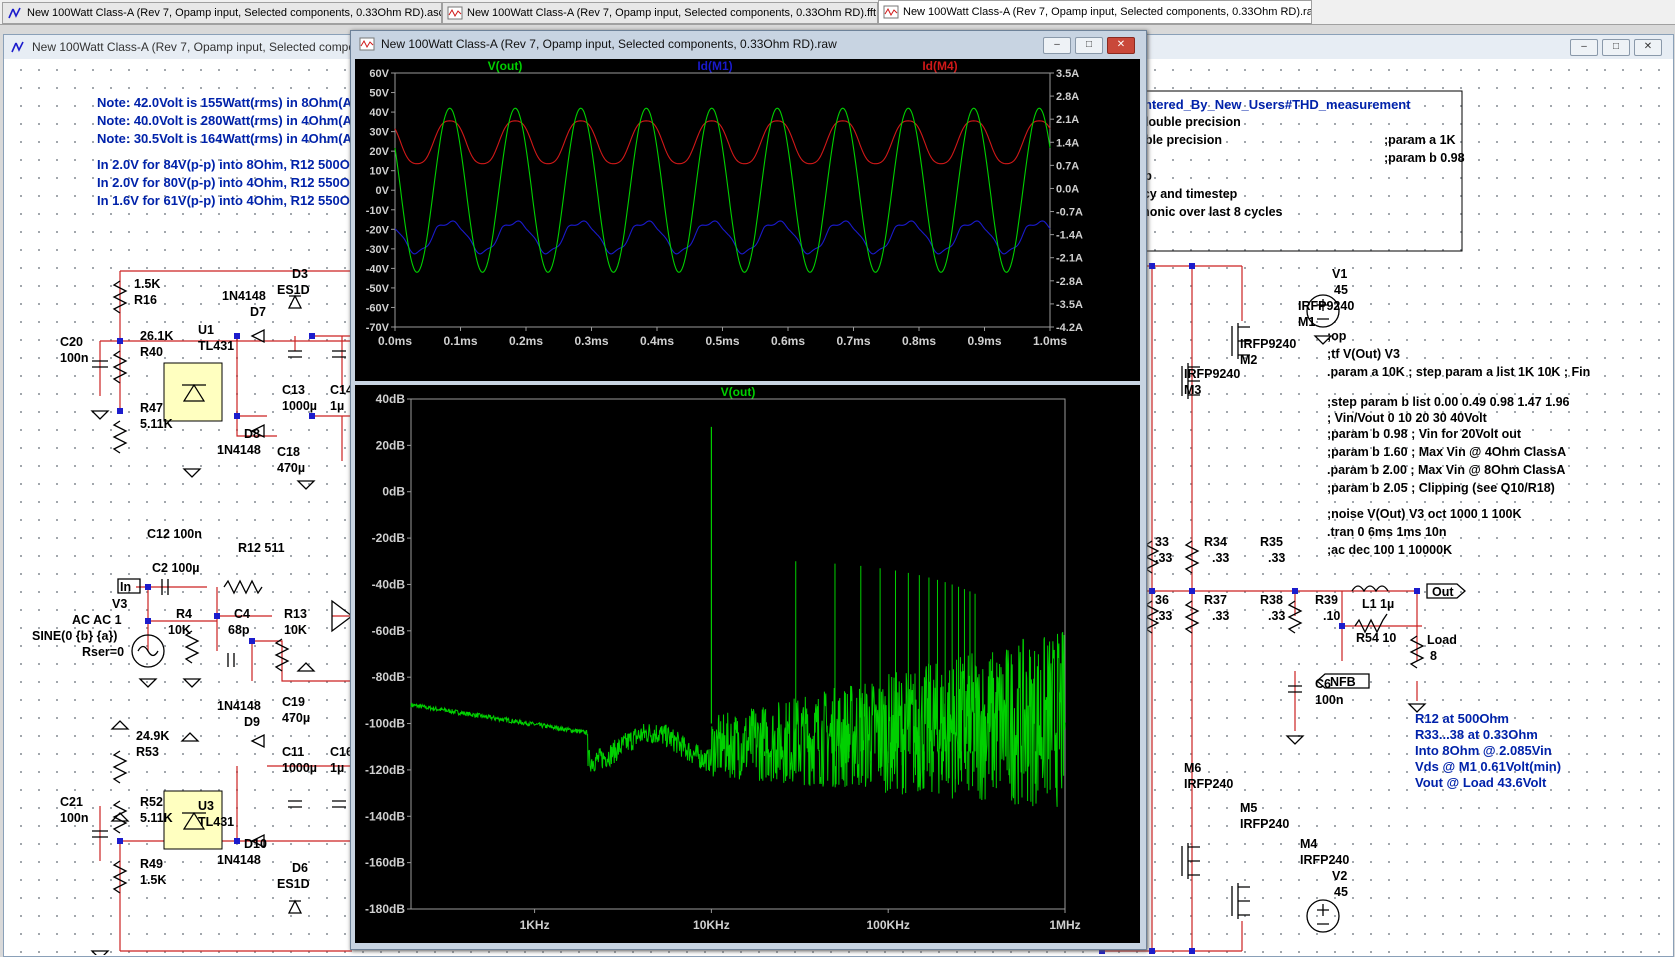 This screenshot has height=957, width=1675. I want to click on component-value: AC AC 1, so click(97, 620).